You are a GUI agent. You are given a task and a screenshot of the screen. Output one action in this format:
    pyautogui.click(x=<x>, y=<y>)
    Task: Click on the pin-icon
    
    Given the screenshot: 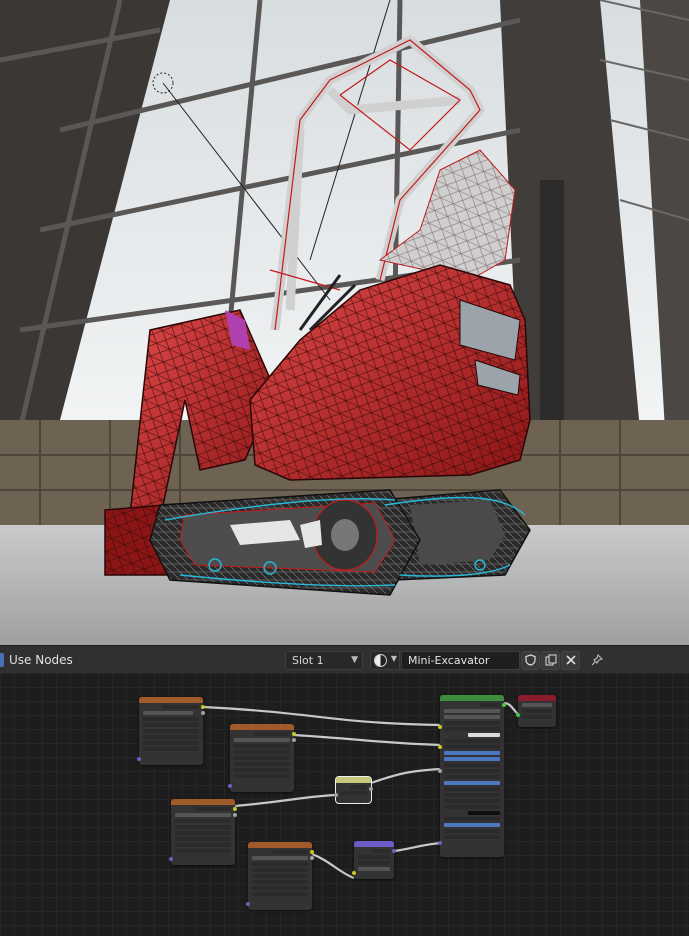 What is the action you would take?
    pyautogui.click(x=597, y=659)
    